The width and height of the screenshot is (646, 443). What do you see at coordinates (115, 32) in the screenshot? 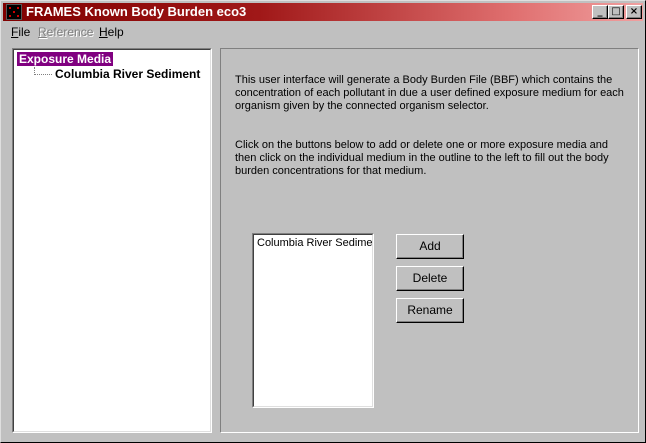
I see `menu-help-rest: elp` at bounding box center [115, 32].